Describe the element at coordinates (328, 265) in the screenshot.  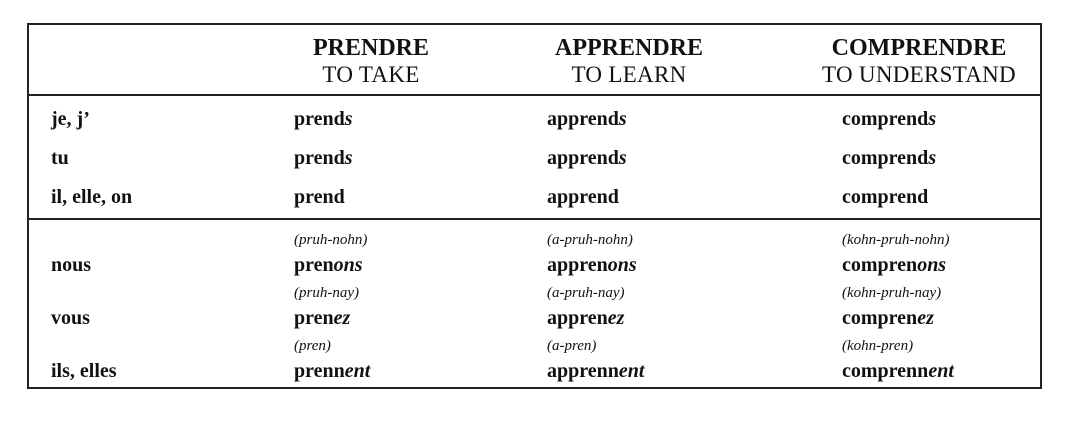
I see `form-prendre-nous: prenons` at that location.